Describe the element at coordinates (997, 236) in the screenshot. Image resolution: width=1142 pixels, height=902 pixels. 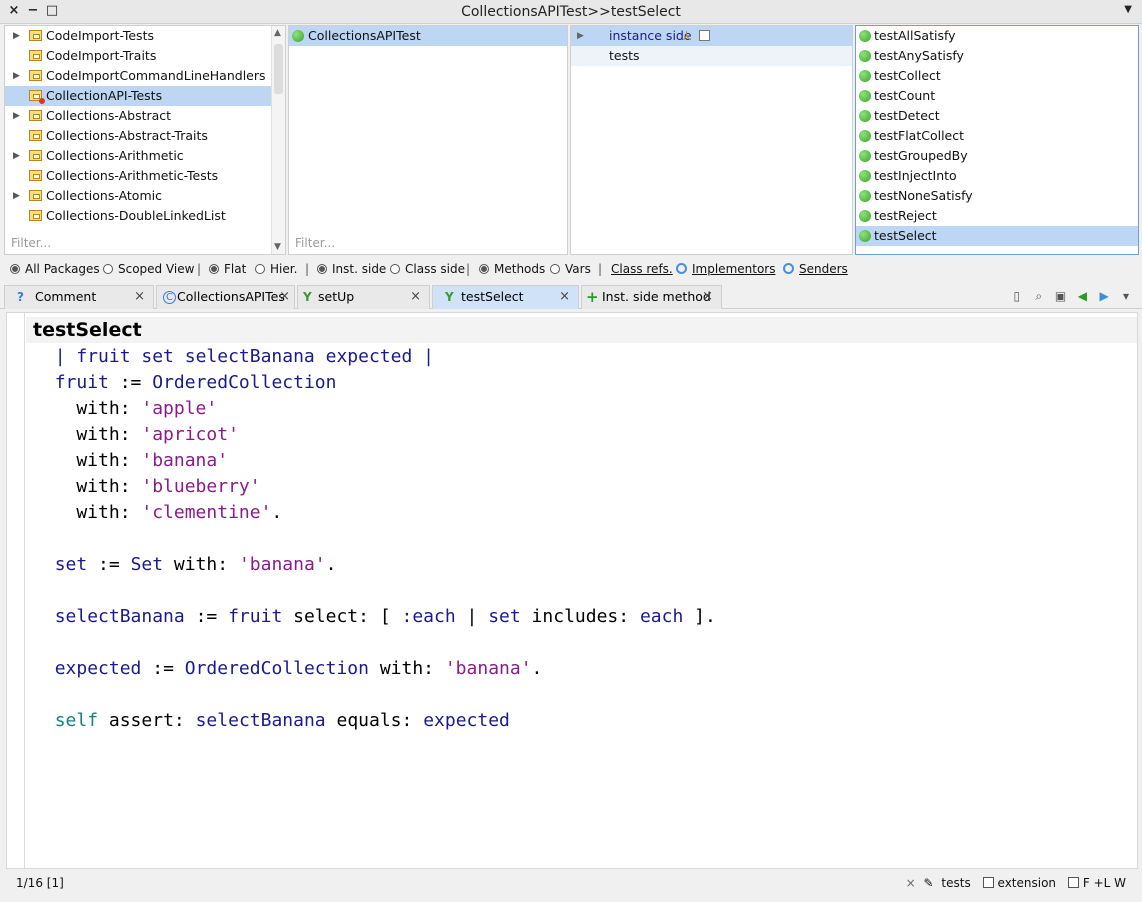
I see `method-item-selected: testSelect` at that location.